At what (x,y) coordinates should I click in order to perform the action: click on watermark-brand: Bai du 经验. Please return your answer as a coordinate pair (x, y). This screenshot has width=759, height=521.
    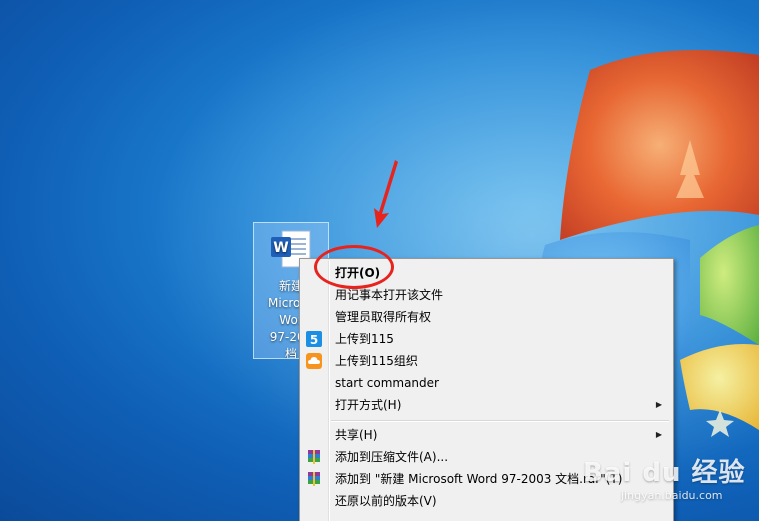
    Looking at the image, I should click on (664, 473).